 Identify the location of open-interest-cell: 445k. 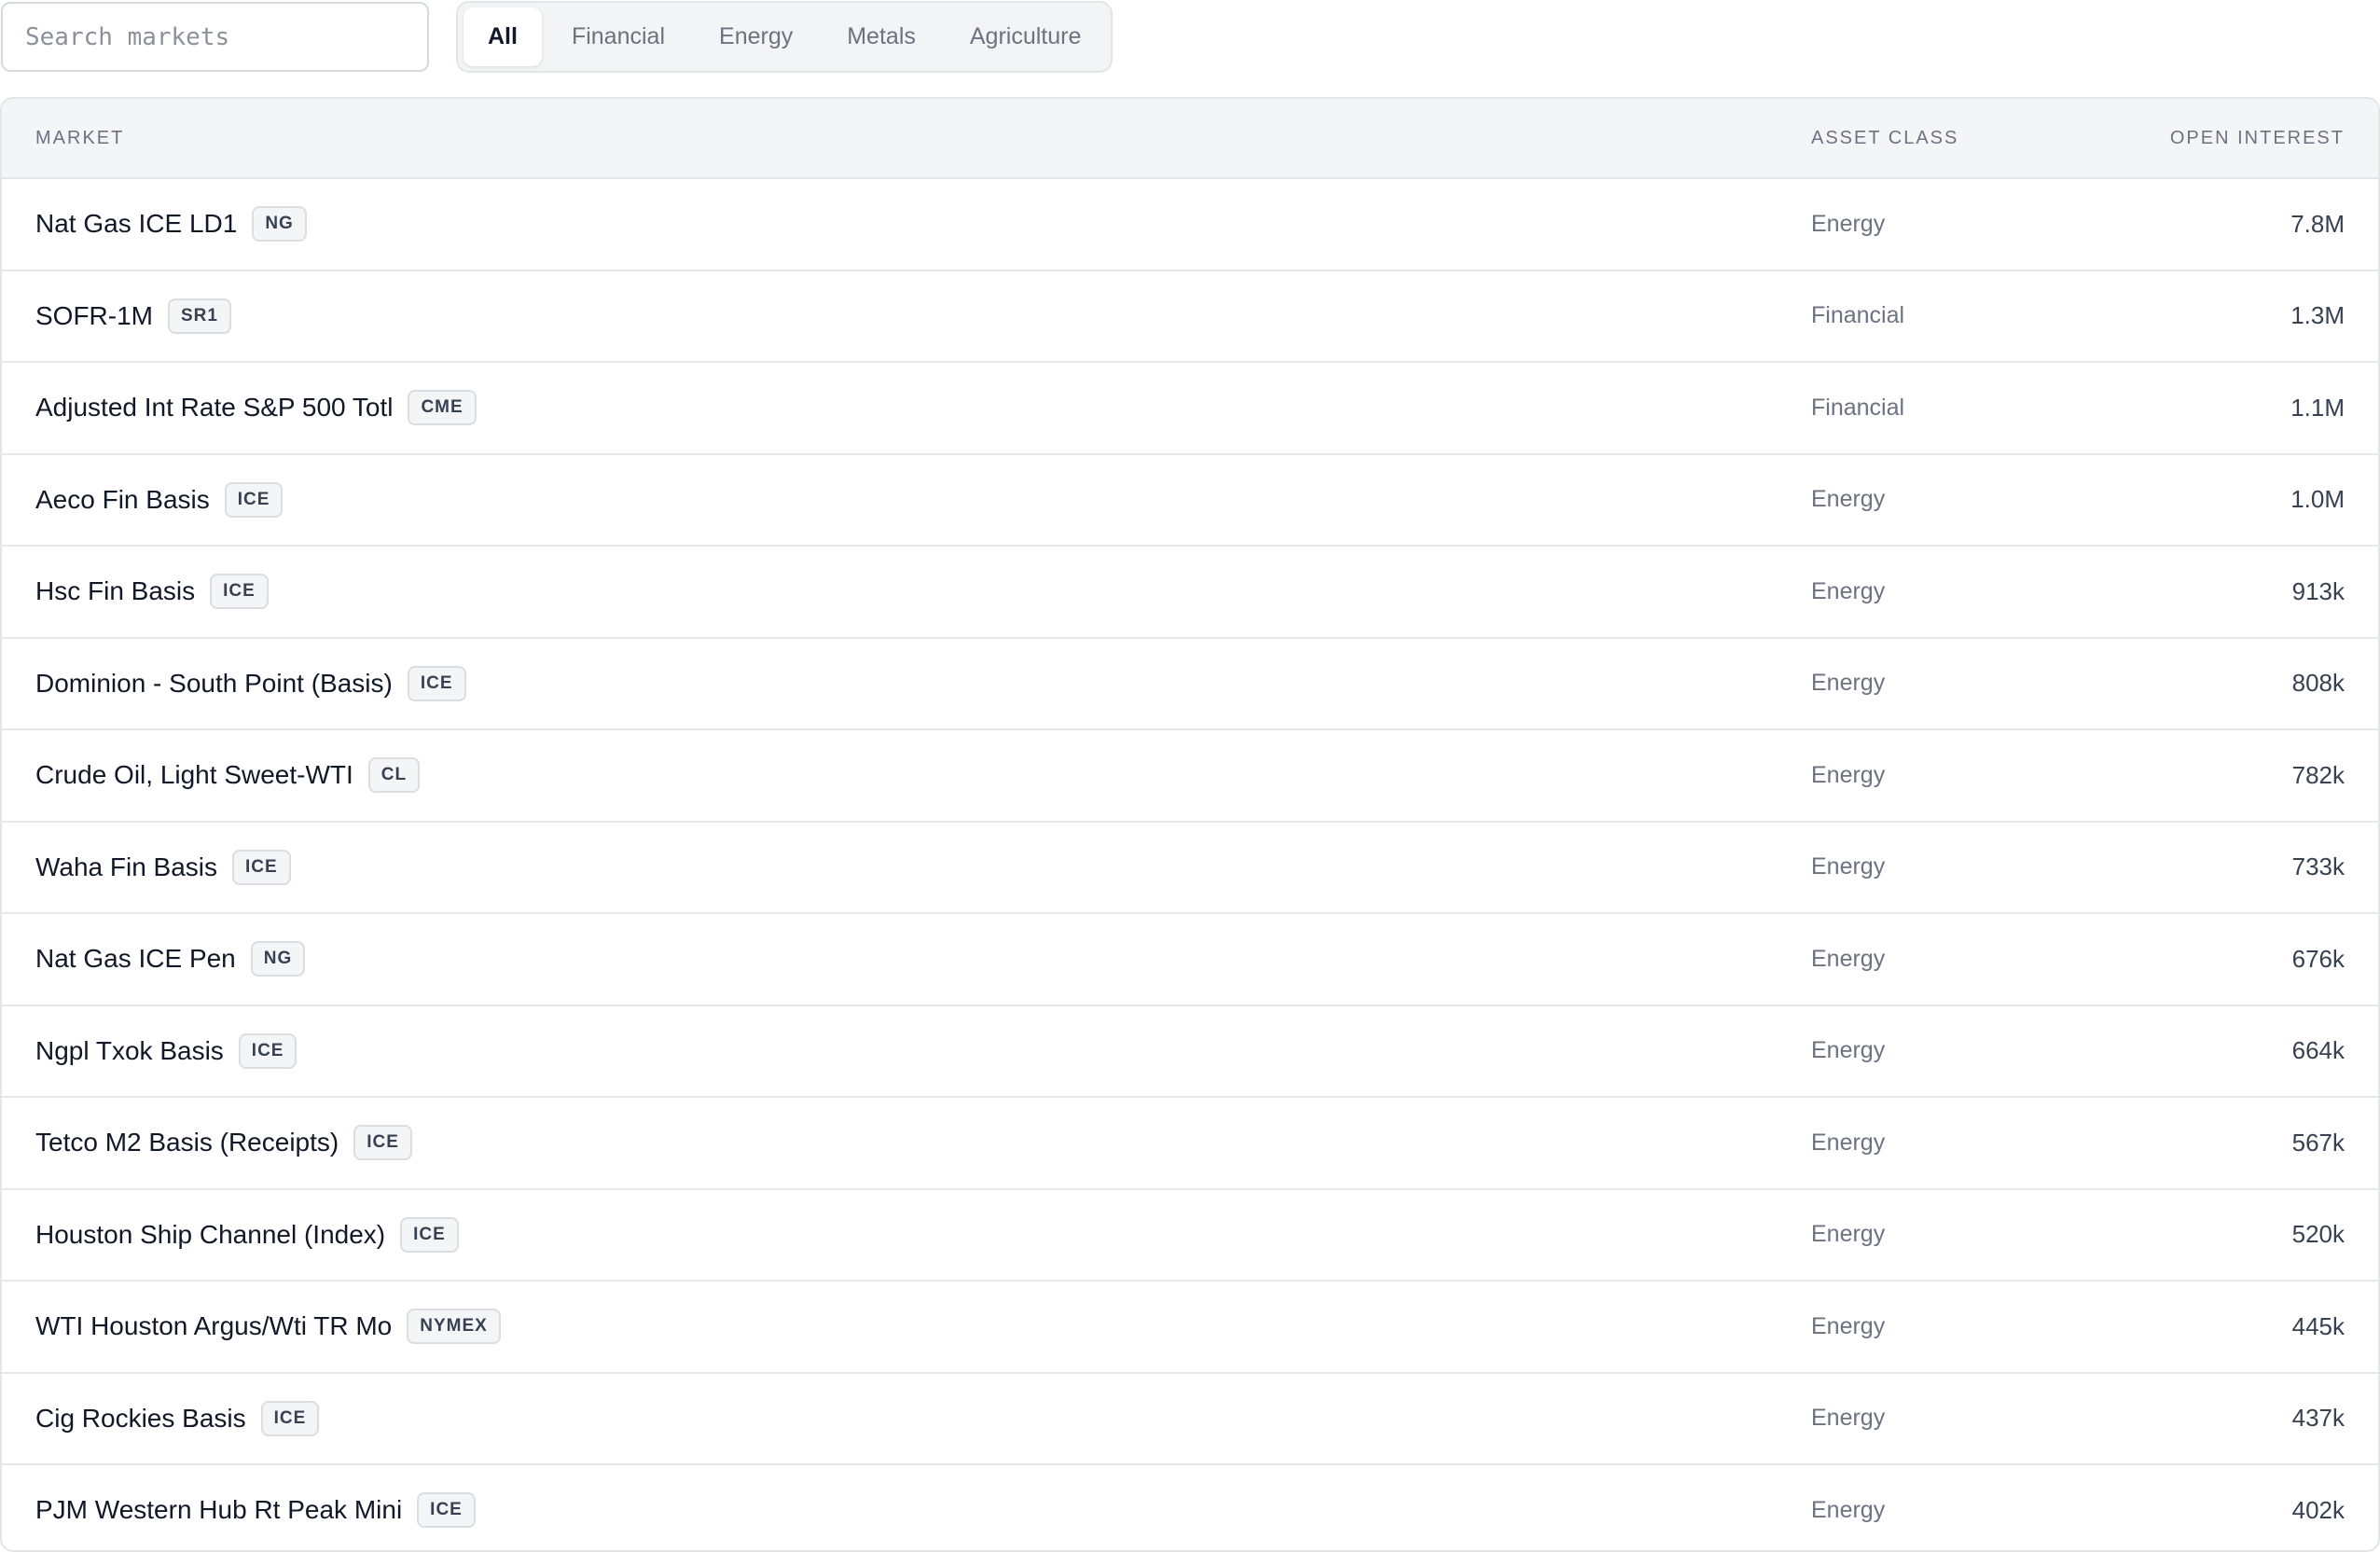
(2318, 1325).